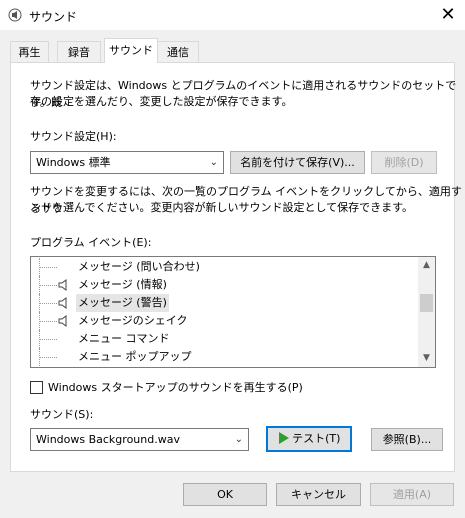  I want to click on speaker-app-icon, so click(15, 15).